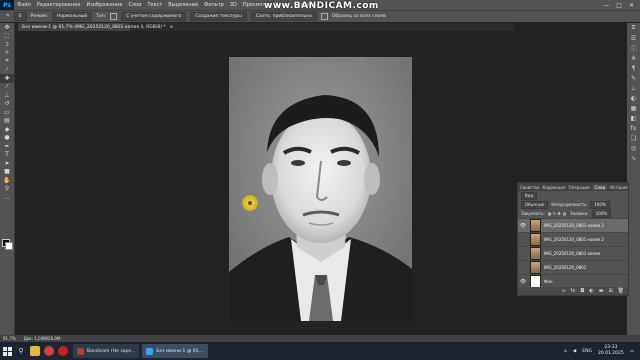 This screenshot has height=360, width=640. What do you see at coordinates (7, 27) in the screenshot?
I see `move-tool-icon: ✥` at bounding box center [7, 27].